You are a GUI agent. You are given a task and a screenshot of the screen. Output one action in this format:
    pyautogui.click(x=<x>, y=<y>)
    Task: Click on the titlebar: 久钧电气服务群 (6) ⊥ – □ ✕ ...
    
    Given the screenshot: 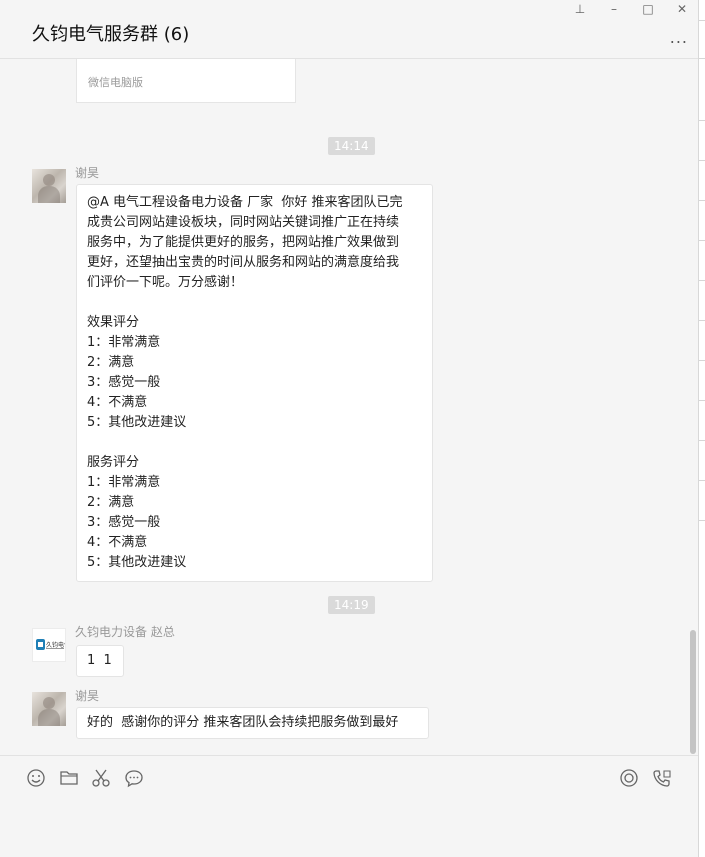 What is the action you would take?
    pyautogui.click(x=349, y=29)
    